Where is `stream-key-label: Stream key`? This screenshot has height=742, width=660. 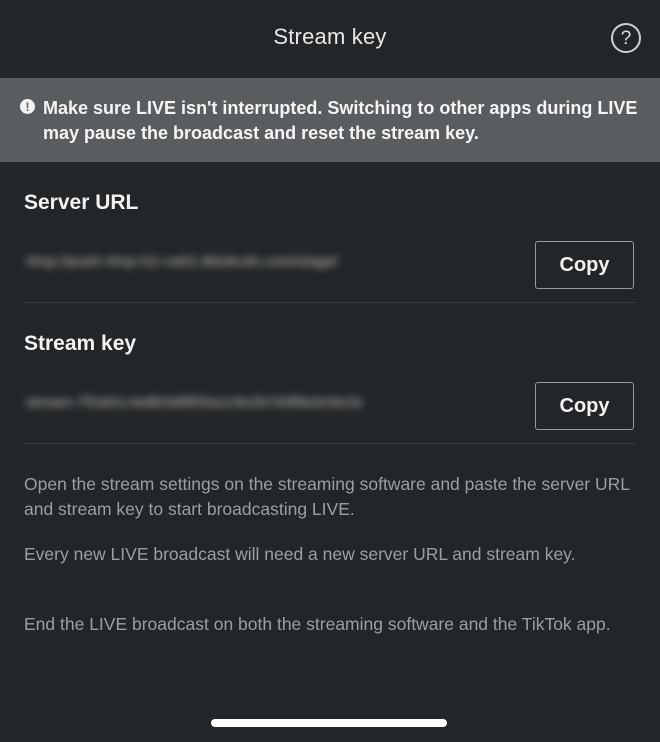 stream-key-label: Stream key is located at coordinates (80, 343).